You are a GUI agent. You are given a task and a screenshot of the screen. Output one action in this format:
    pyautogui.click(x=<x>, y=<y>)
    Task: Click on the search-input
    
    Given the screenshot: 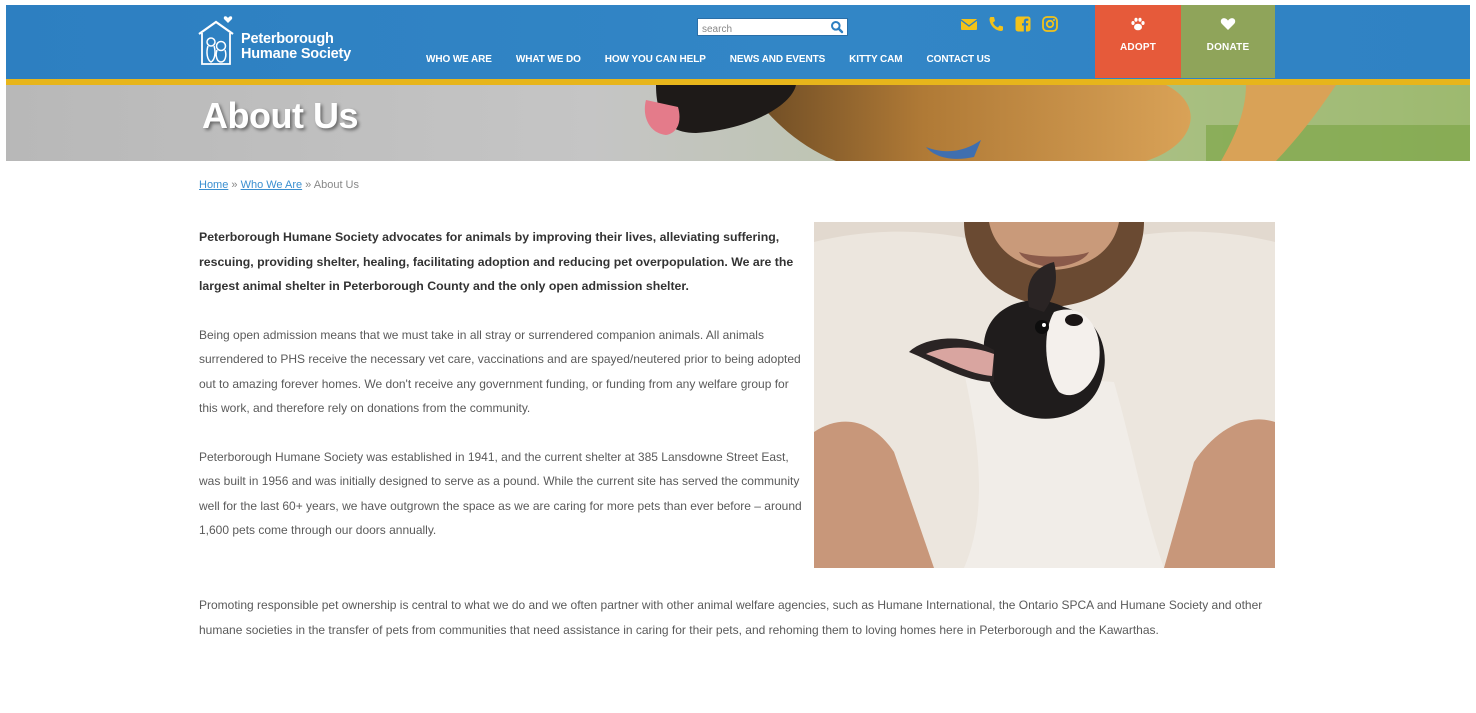 What is the action you would take?
    pyautogui.click(x=762, y=29)
    